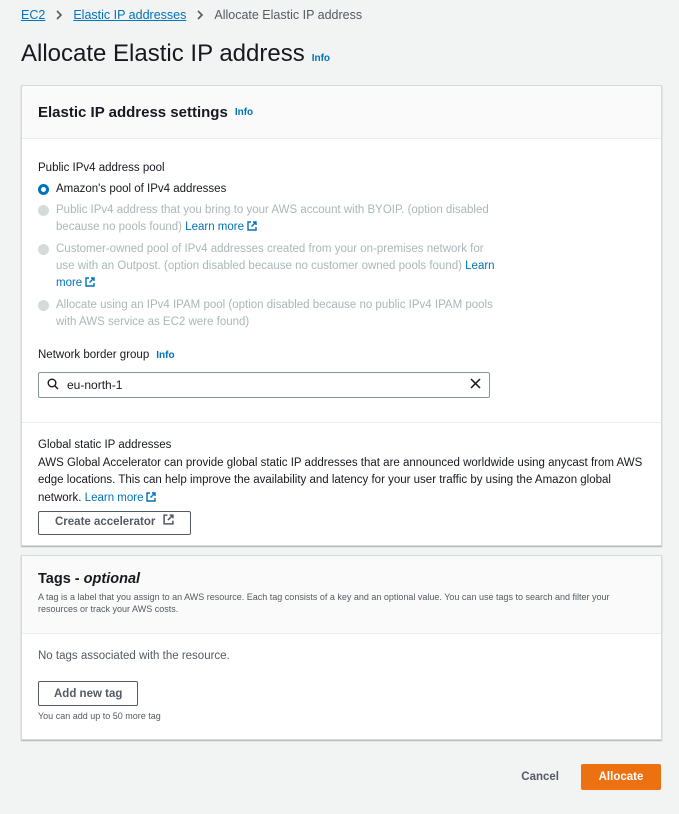 Image resolution: width=679 pixels, height=814 pixels. Describe the element at coordinates (621, 777) in the screenshot. I see `allocate-button: Allocate` at that location.